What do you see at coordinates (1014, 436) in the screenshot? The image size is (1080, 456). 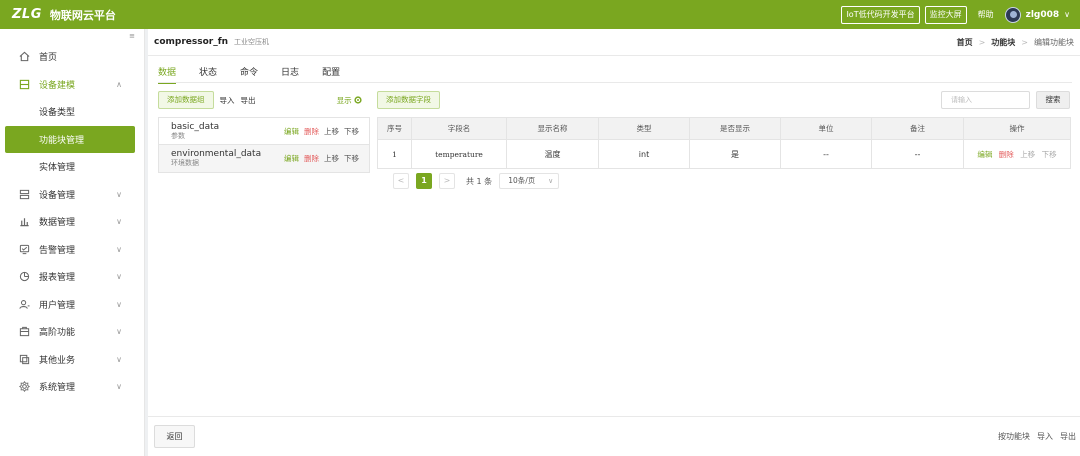 I see `by-block-link: 按功能块` at bounding box center [1014, 436].